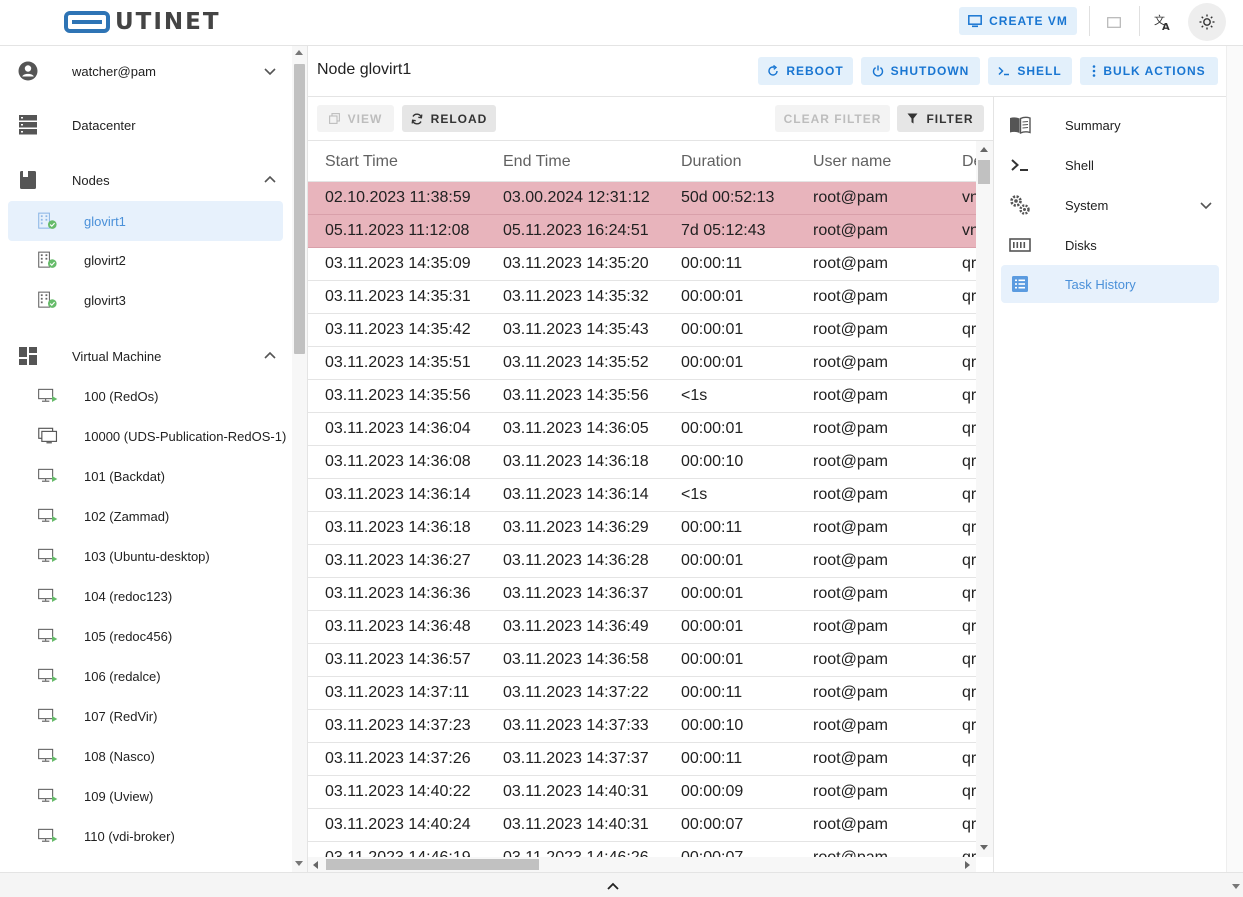 This screenshot has height=897, width=1243. What do you see at coordinates (1018, 21) in the screenshot?
I see `create-vm-button: CREATE VM` at bounding box center [1018, 21].